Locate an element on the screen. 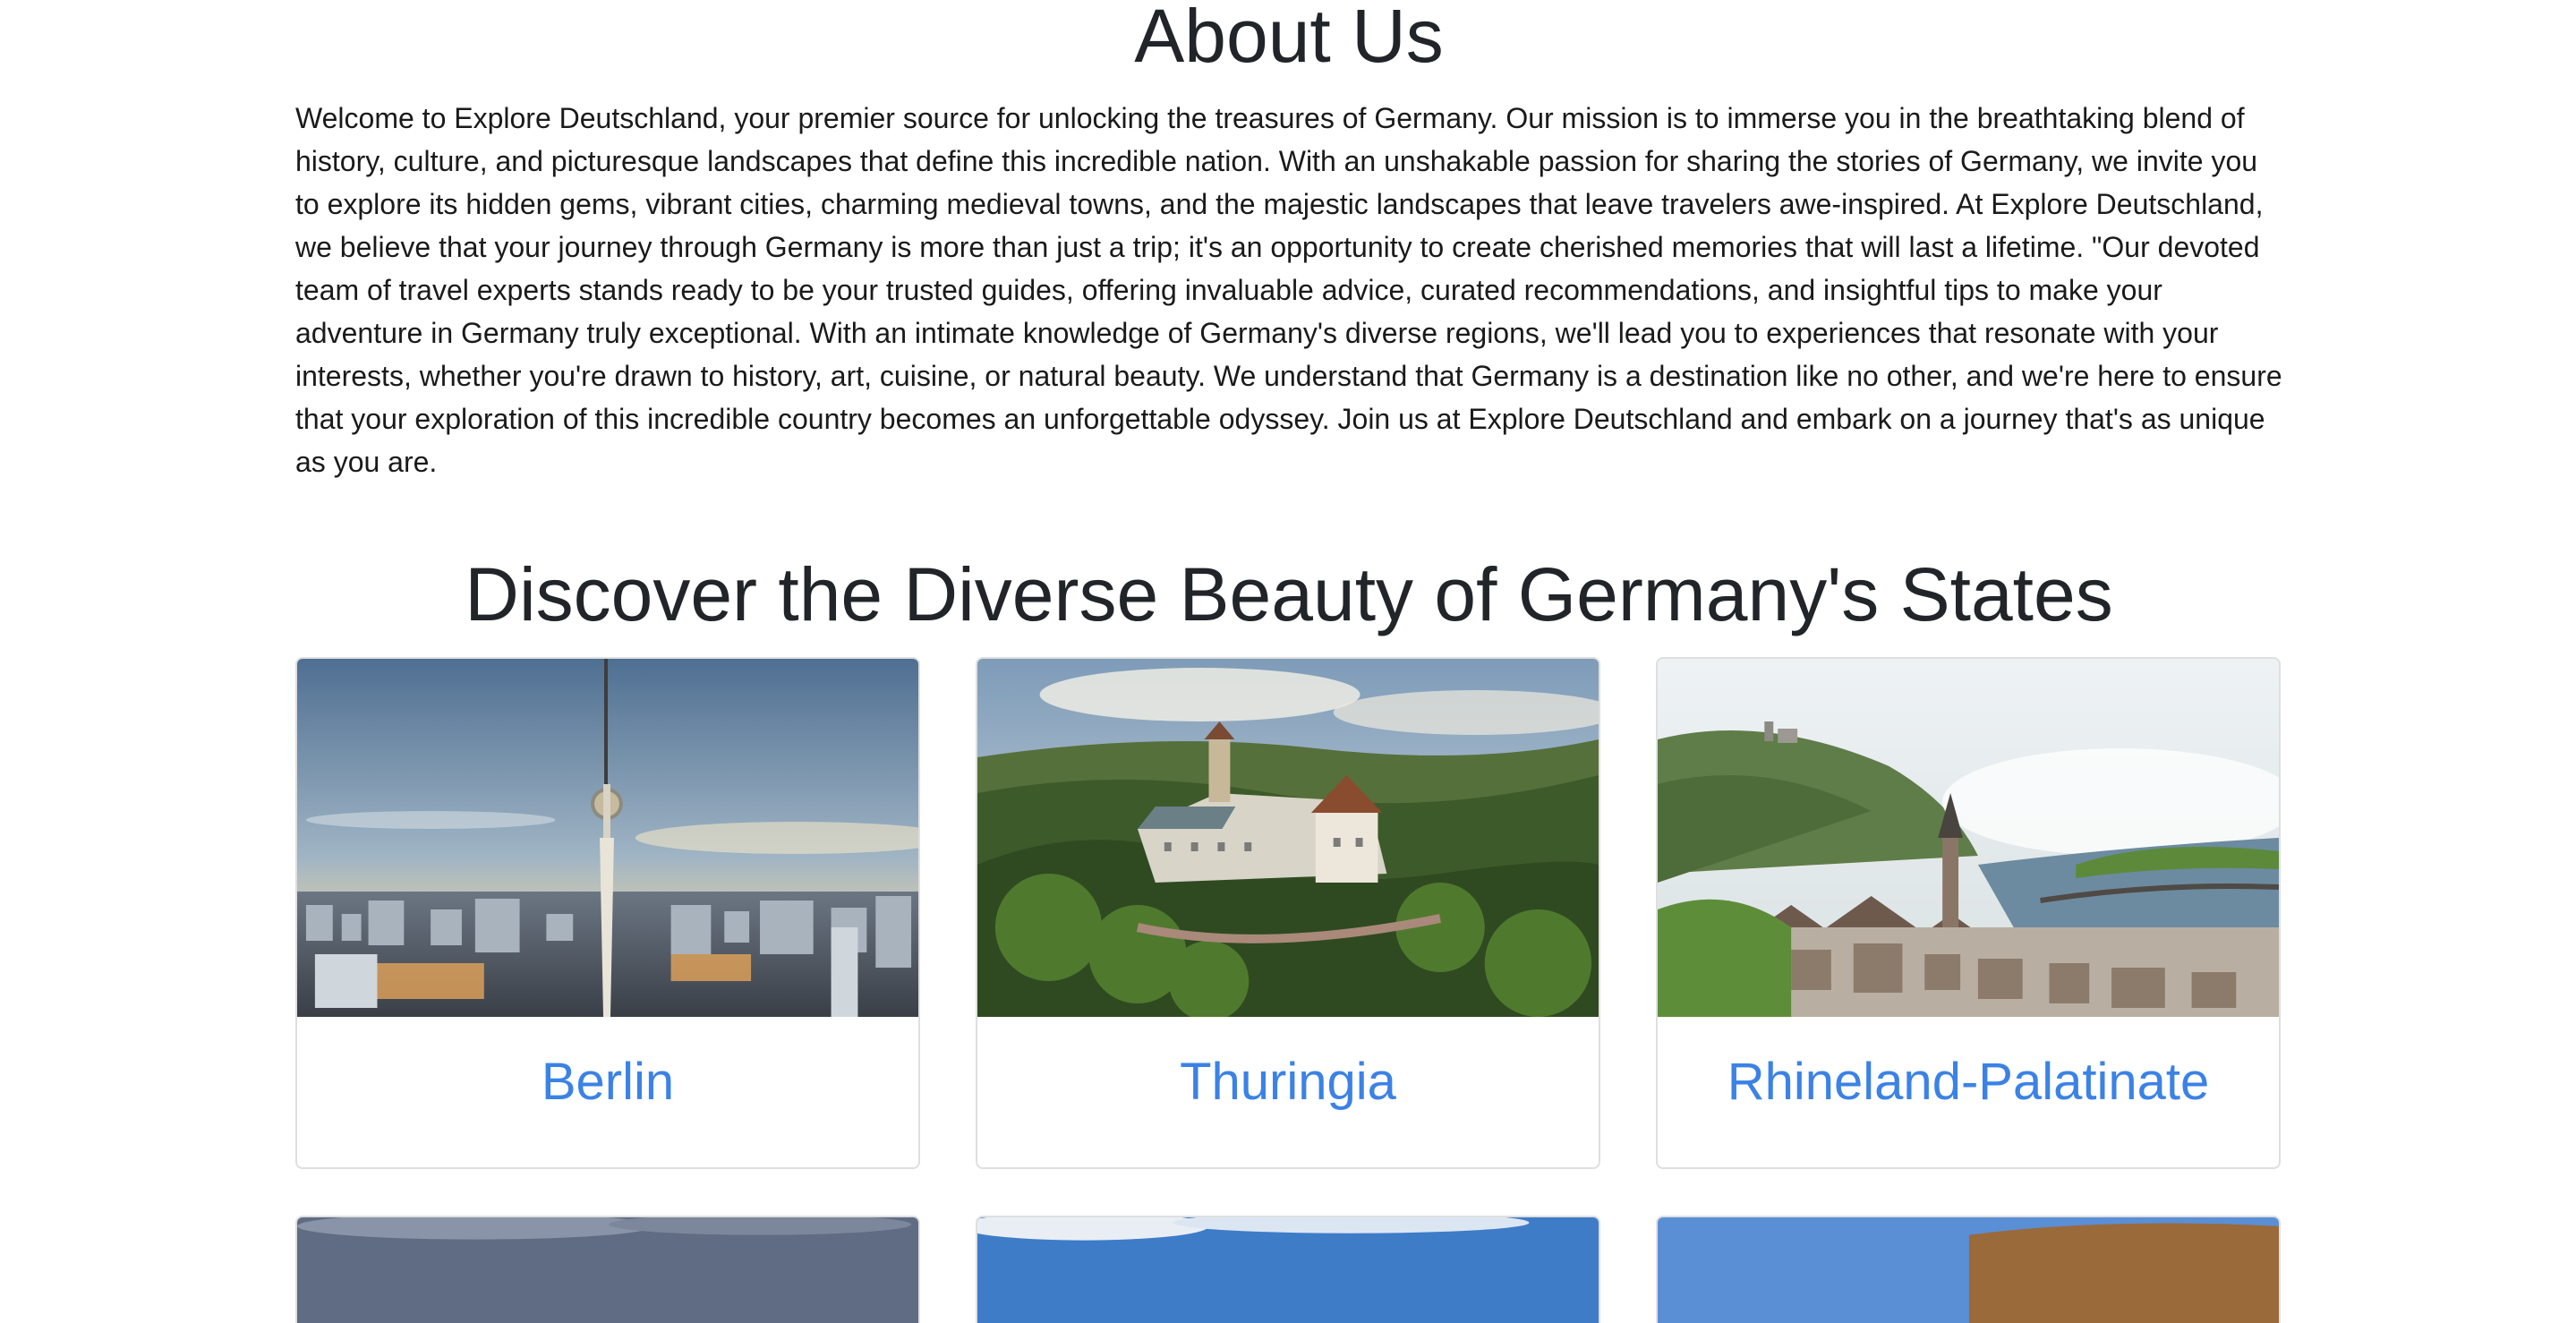  state-card-rhineland-palatinate: Rhineland-Palatinate is located at coordinates (1968, 913).